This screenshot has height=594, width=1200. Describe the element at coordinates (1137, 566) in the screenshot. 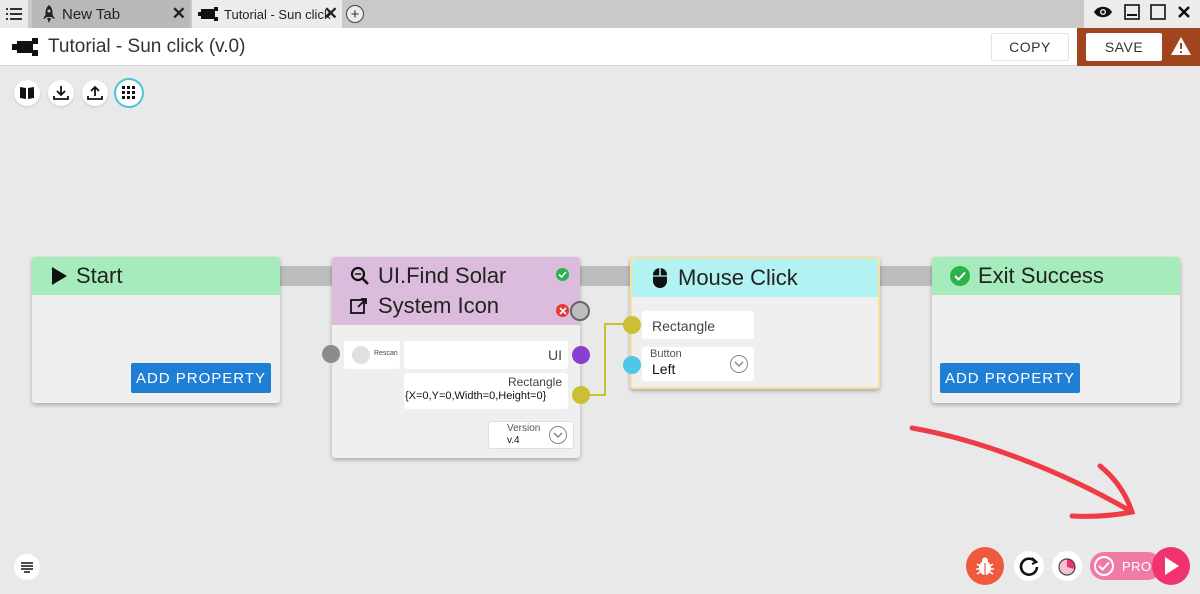

I see `pro-label: PRO` at that location.